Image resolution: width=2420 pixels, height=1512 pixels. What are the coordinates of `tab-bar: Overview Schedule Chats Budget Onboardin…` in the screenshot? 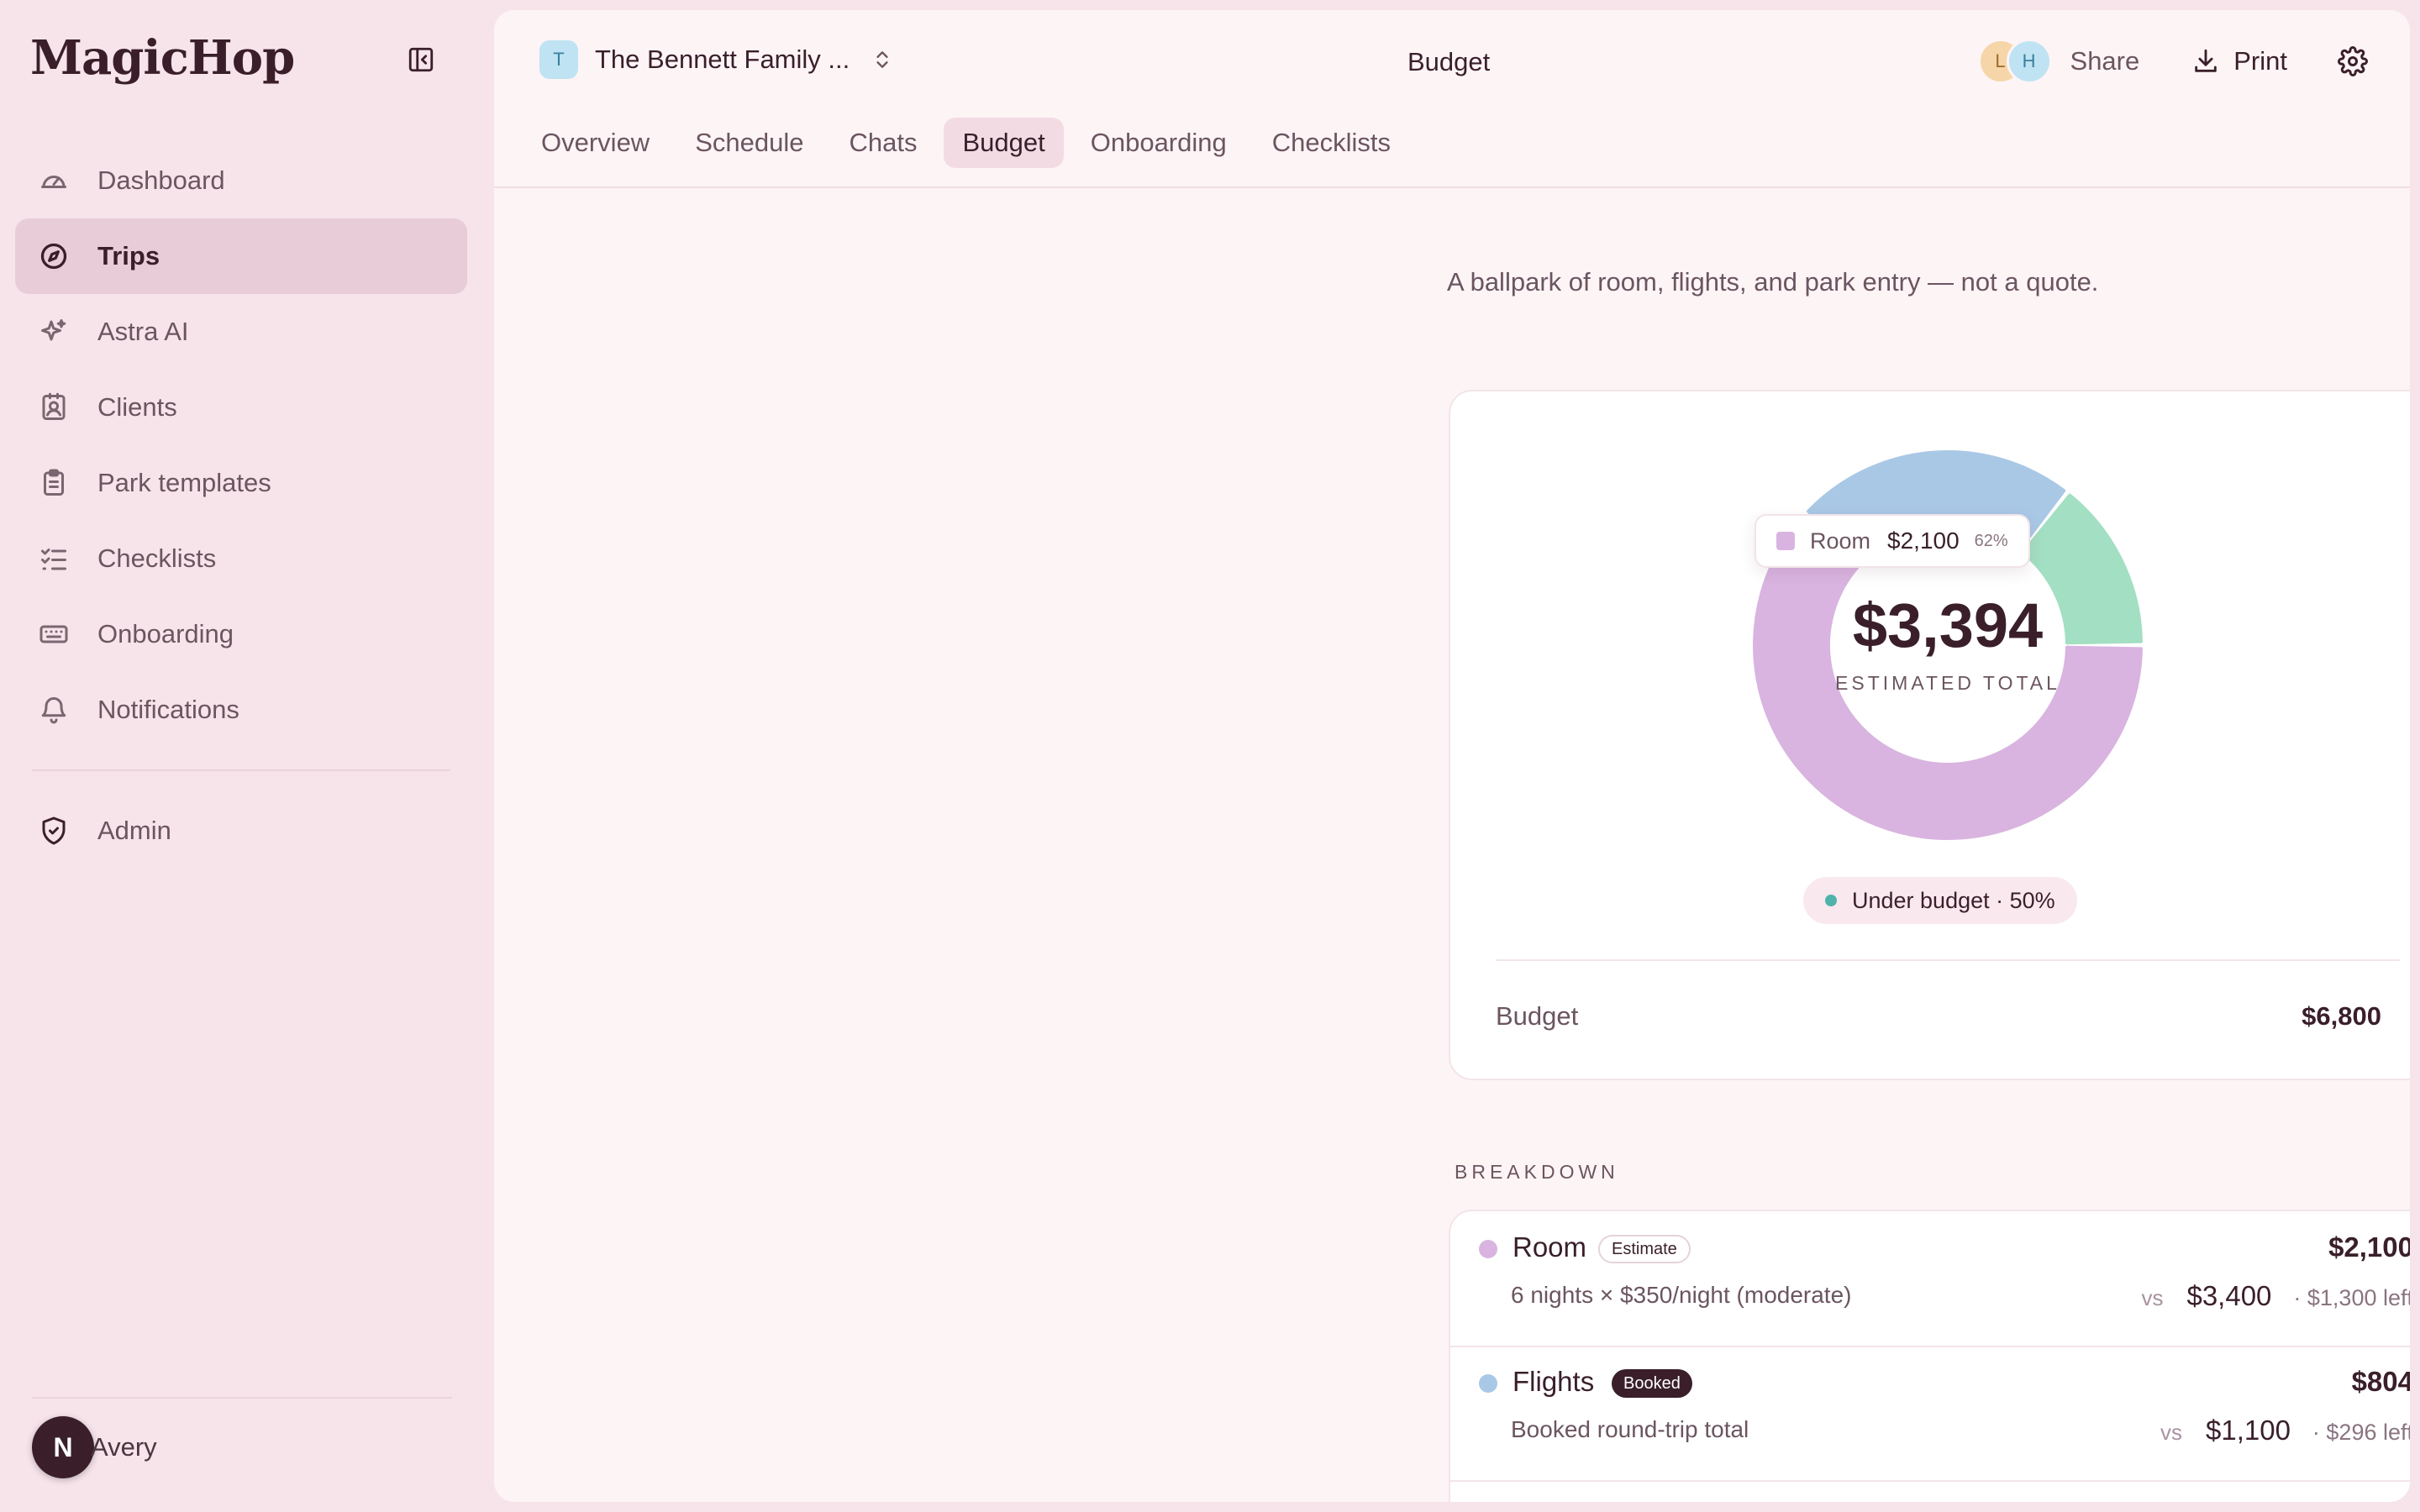 It's located at (970, 143).